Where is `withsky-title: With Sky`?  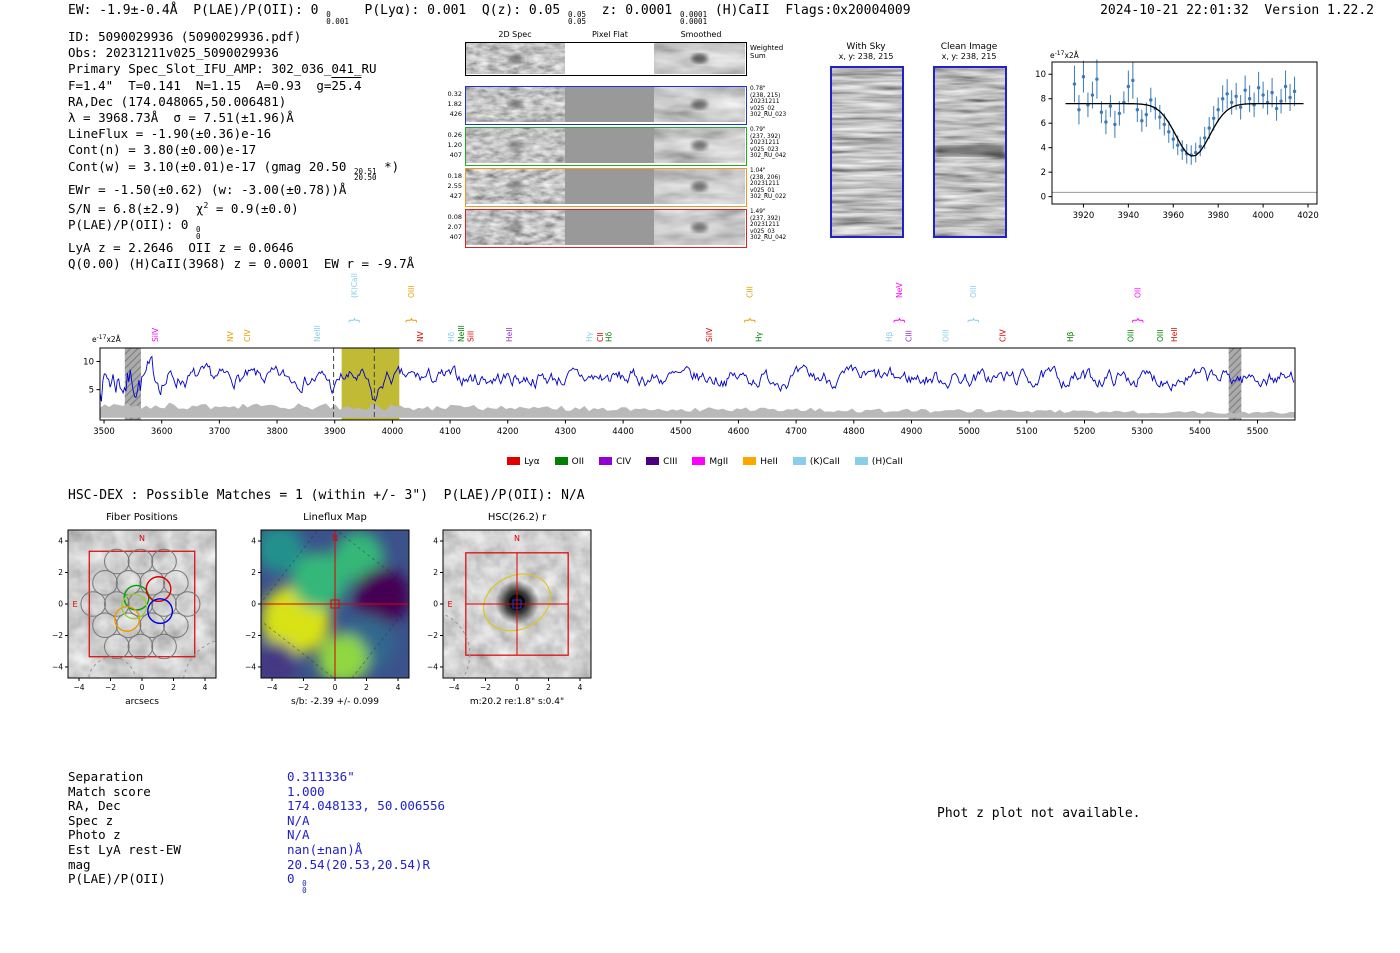
withsky-title: With Sky is located at coordinates (866, 47).